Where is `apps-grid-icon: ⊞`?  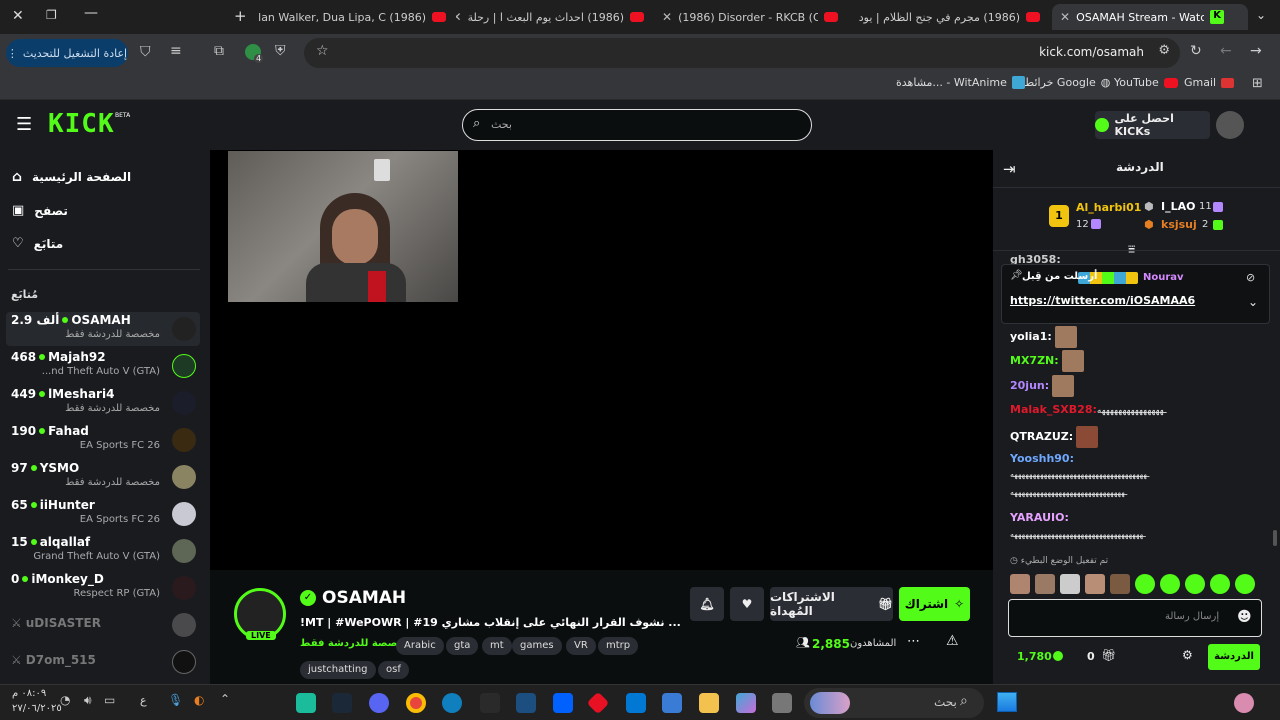 apps-grid-icon: ⊞ is located at coordinates (1257, 83).